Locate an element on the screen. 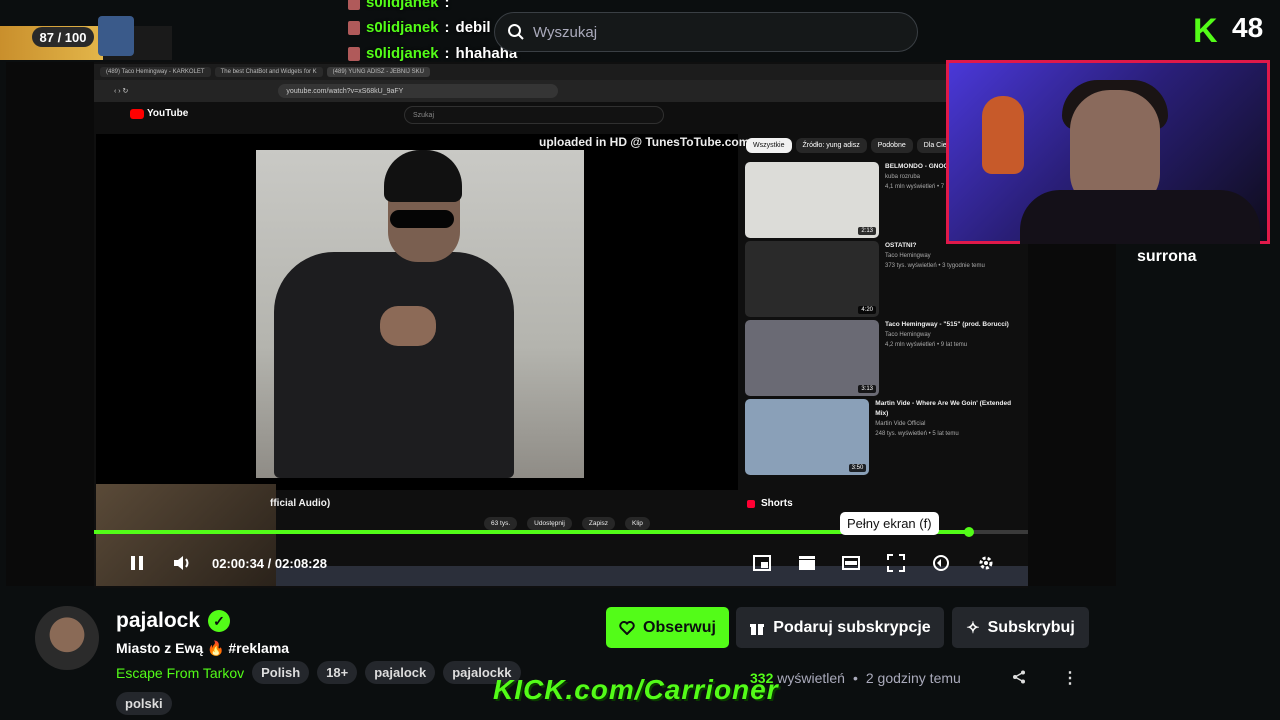 The image size is (1280, 720). rec-thumbnail: 4:20 is located at coordinates (812, 279).